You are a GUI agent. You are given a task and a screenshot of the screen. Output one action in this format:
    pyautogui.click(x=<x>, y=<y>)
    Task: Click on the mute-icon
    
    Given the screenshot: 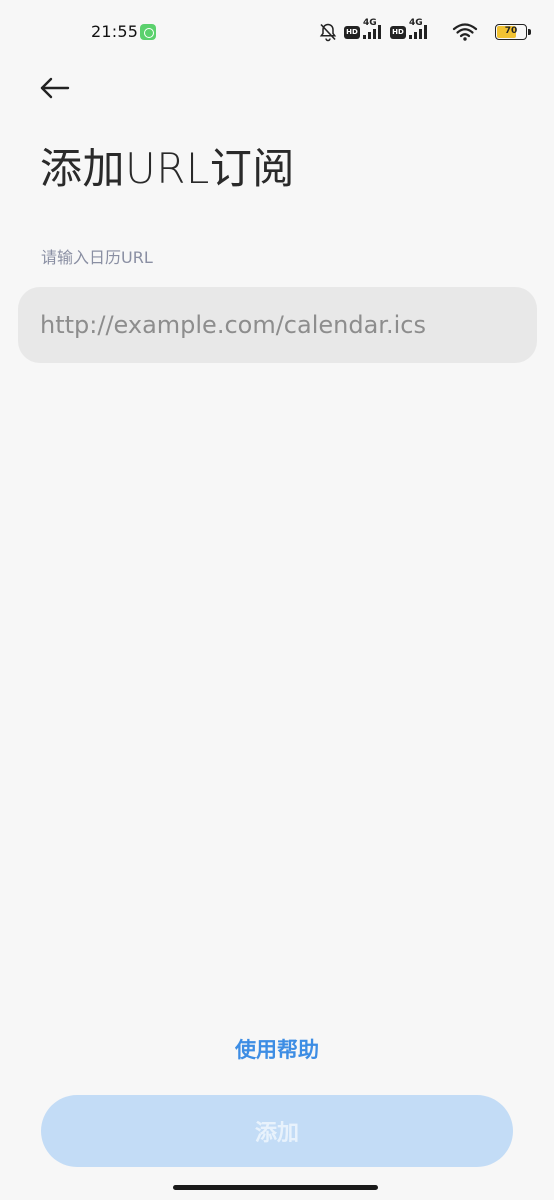 What is the action you would take?
    pyautogui.click(x=328, y=32)
    